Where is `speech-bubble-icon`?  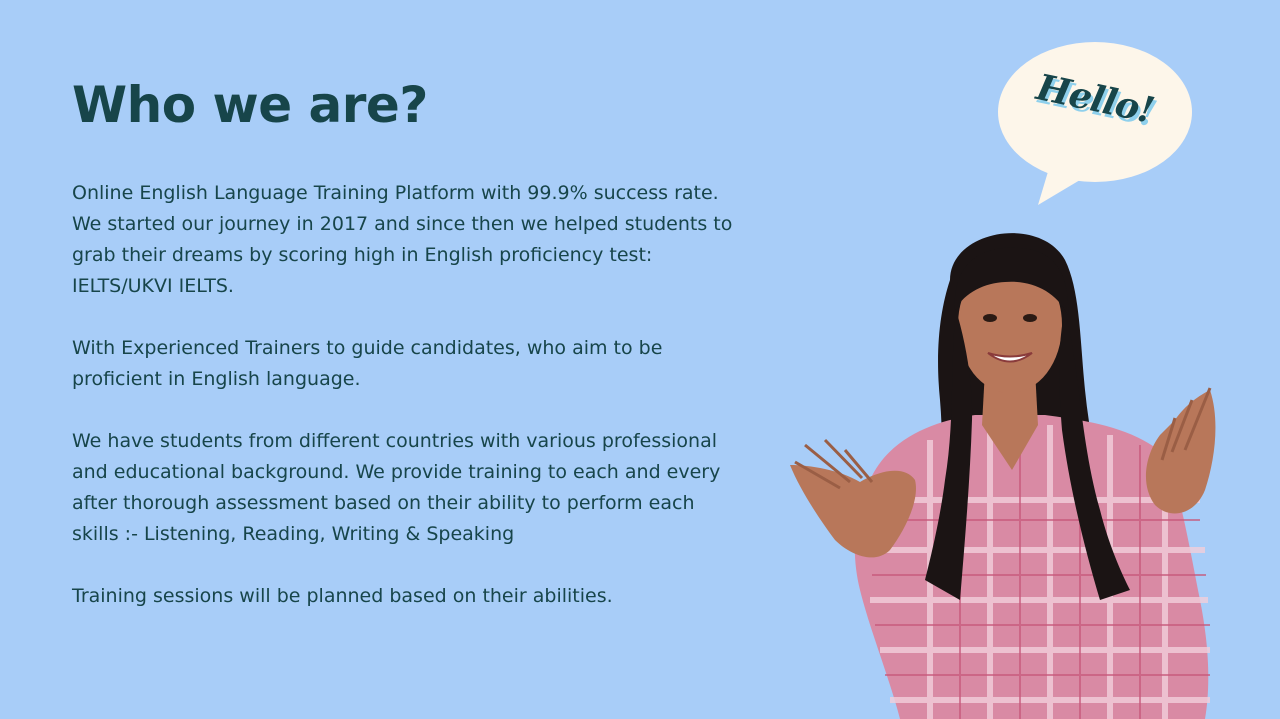 speech-bubble-icon is located at coordinates (1095, 123).